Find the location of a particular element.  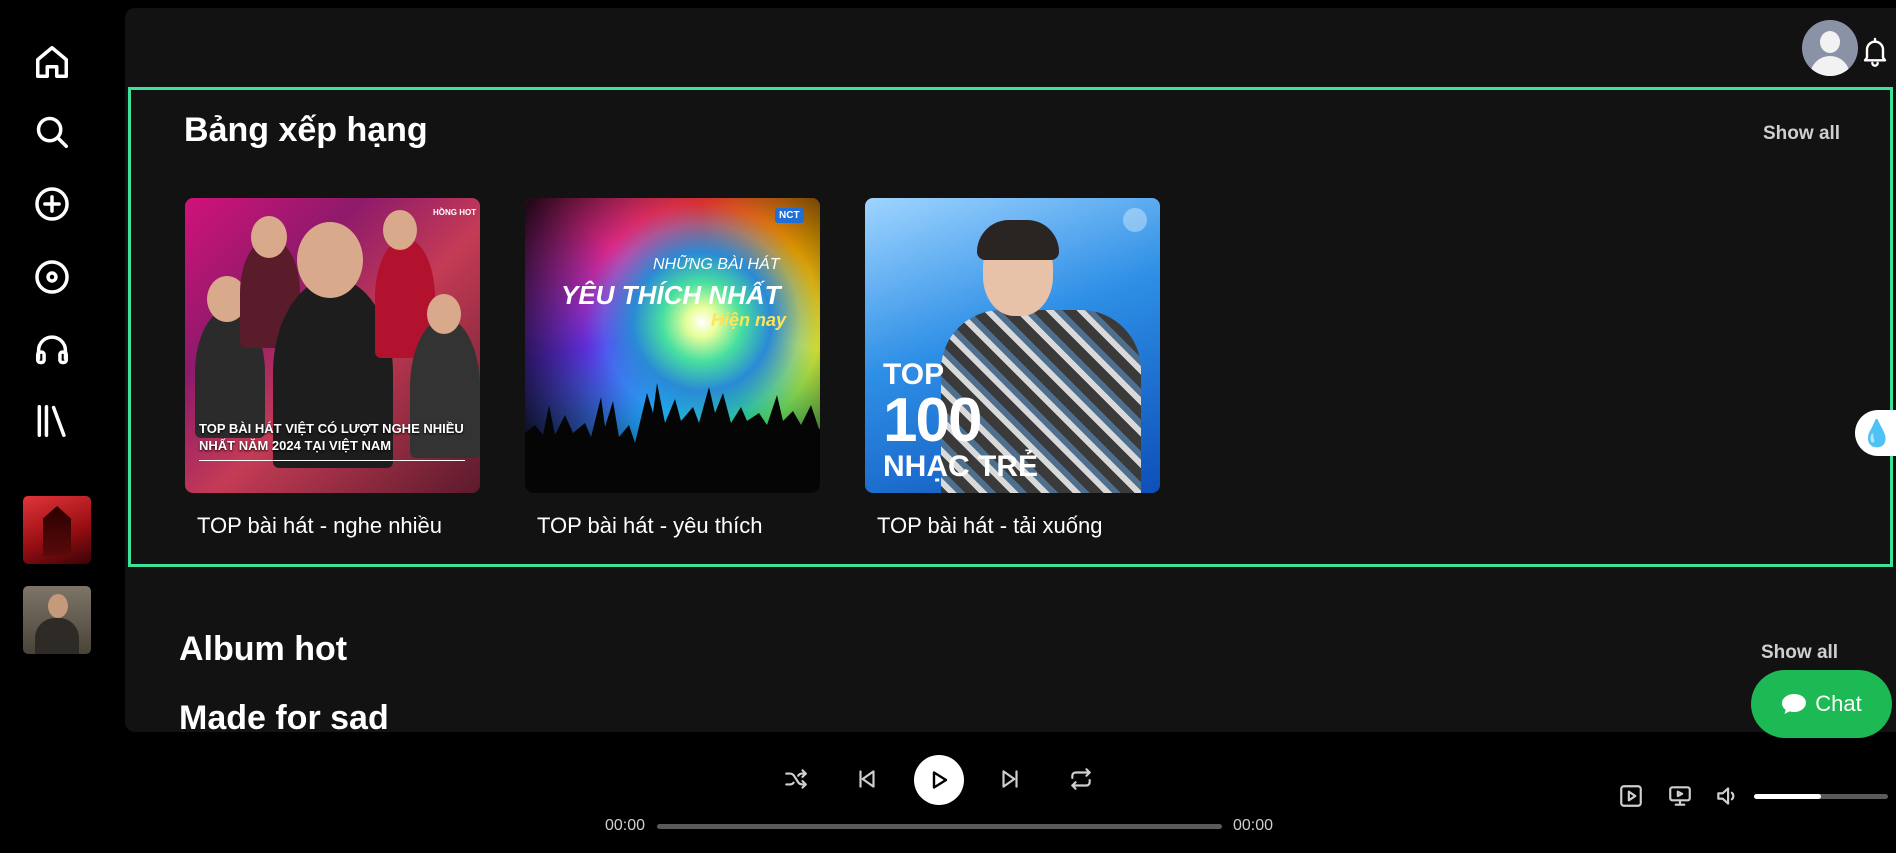

chat-bubble-icon is located at coordinates (1794, 704).